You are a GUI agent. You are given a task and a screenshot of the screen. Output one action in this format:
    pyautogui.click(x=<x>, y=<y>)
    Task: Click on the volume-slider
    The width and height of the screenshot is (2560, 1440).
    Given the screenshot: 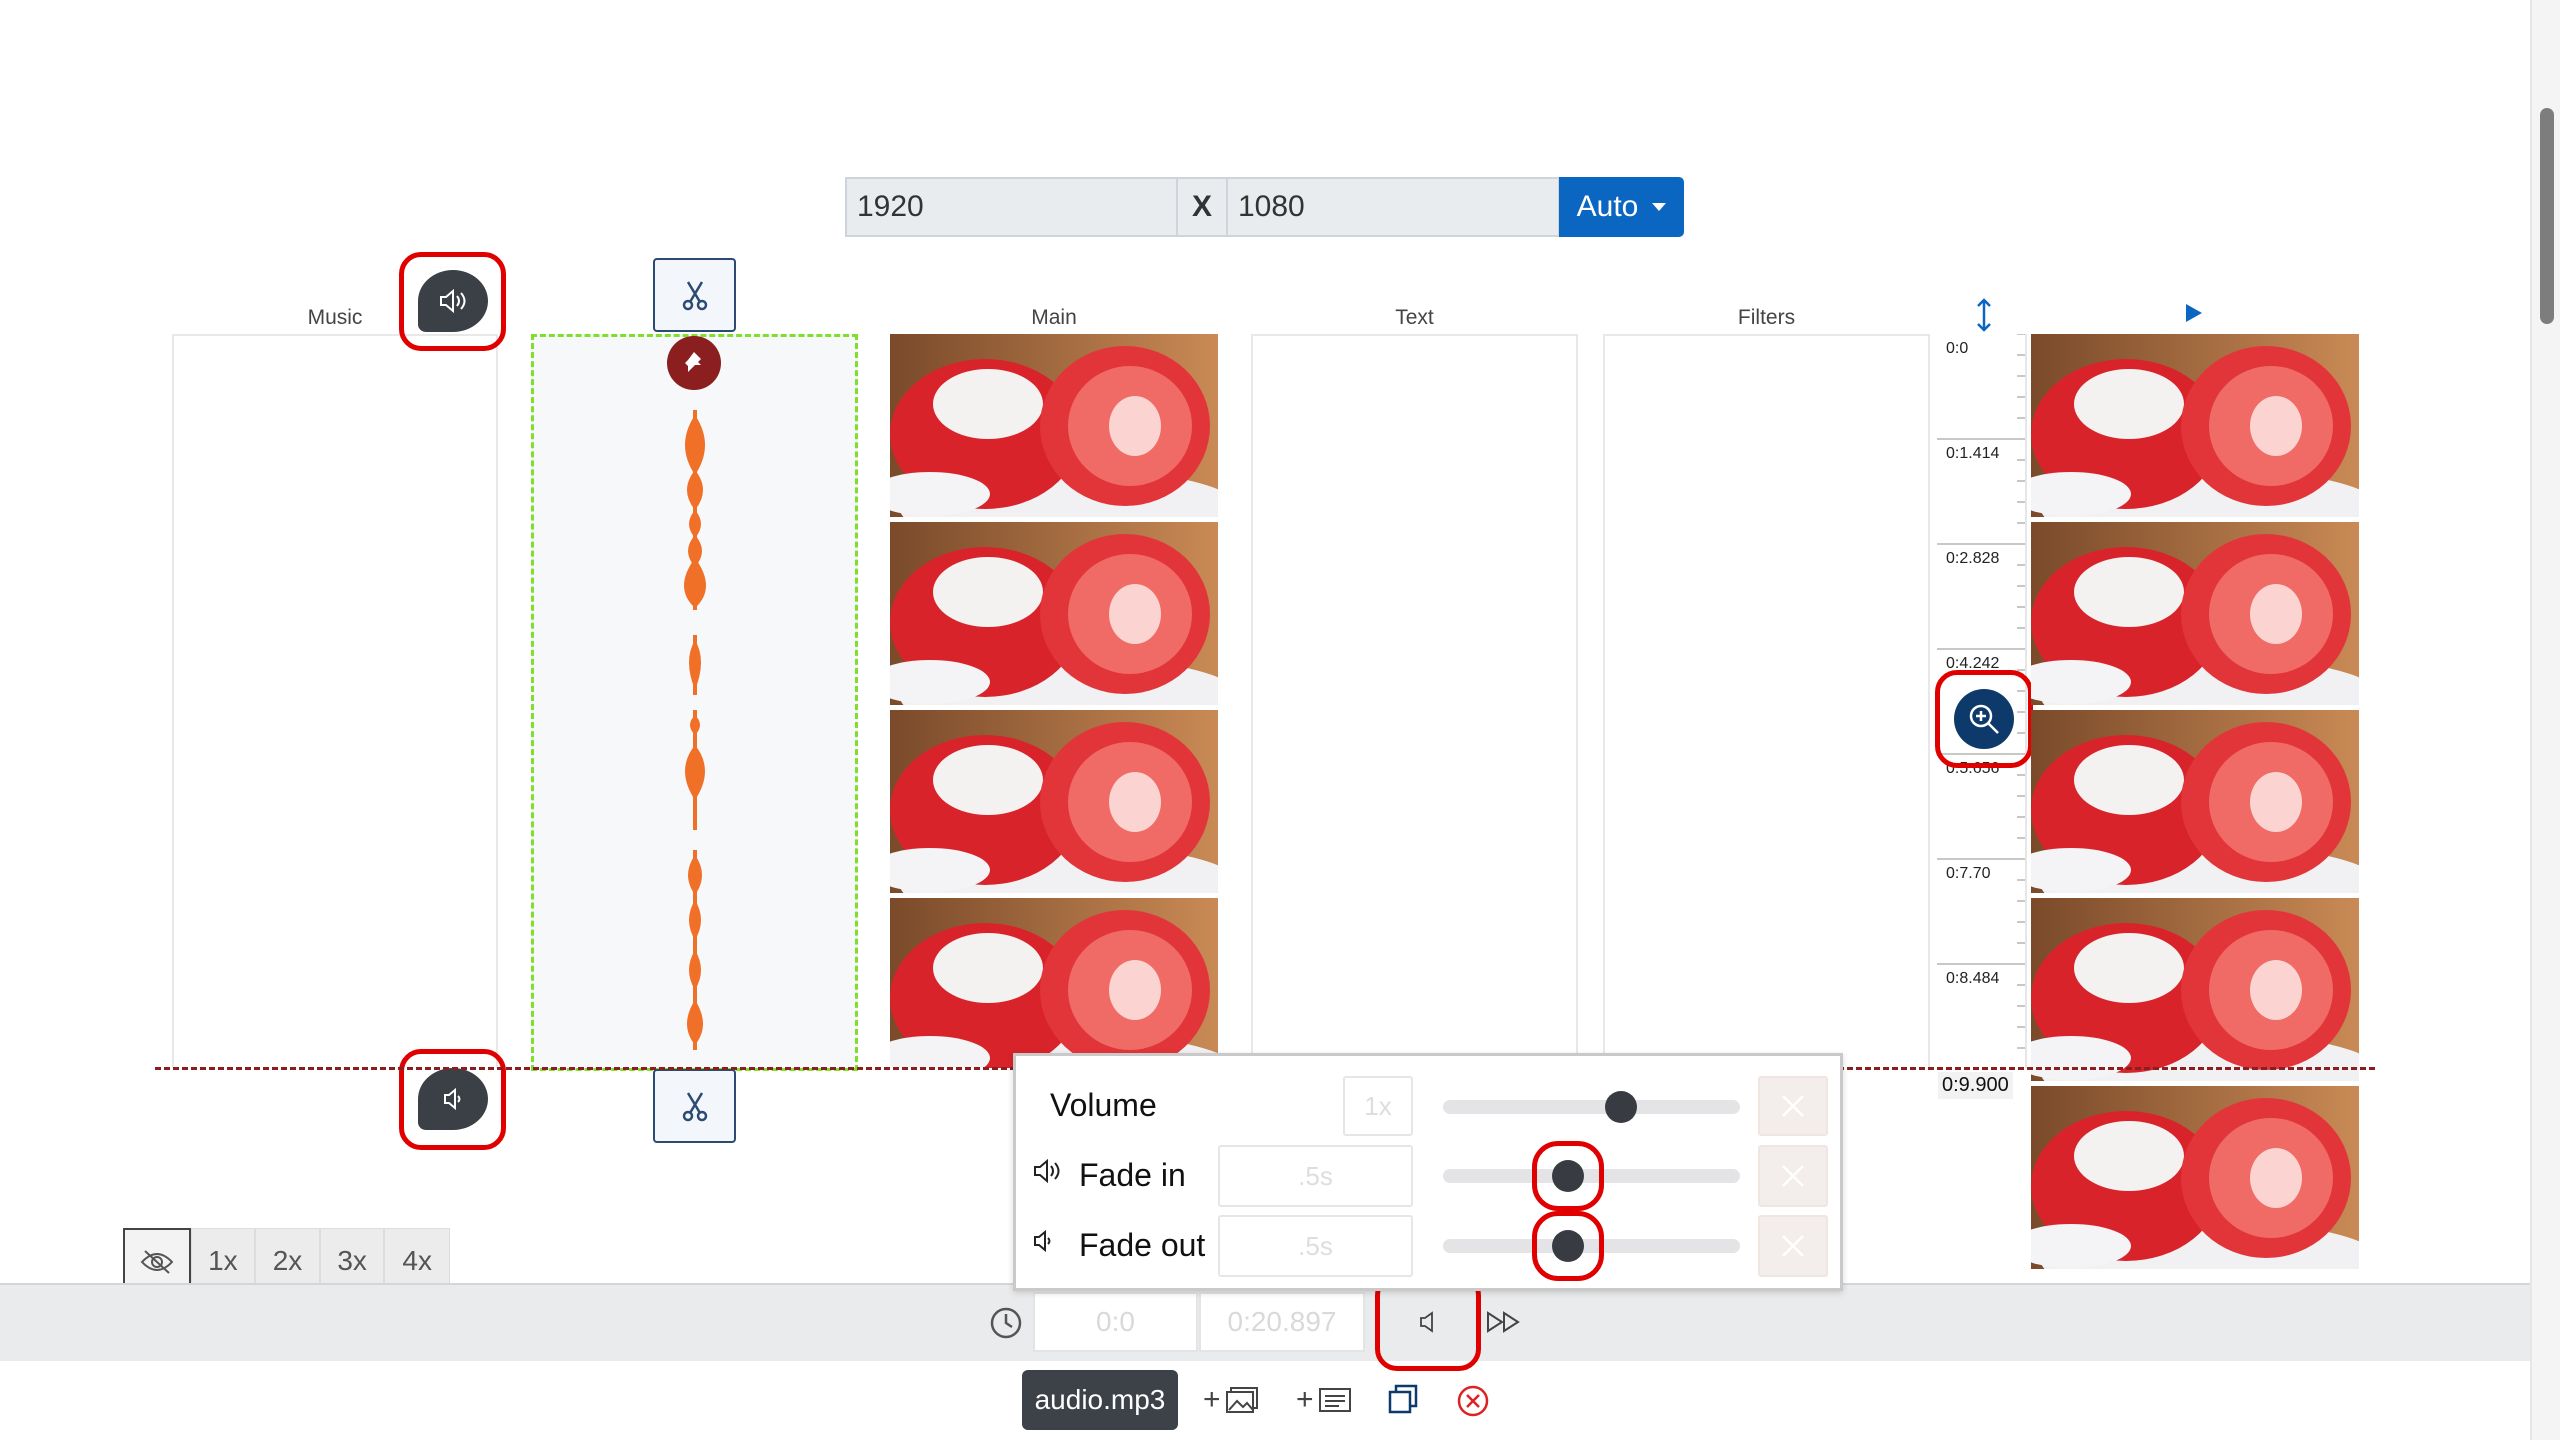 What is the action you would take?
    pyautogui.click(x=1591, y=1107)
    